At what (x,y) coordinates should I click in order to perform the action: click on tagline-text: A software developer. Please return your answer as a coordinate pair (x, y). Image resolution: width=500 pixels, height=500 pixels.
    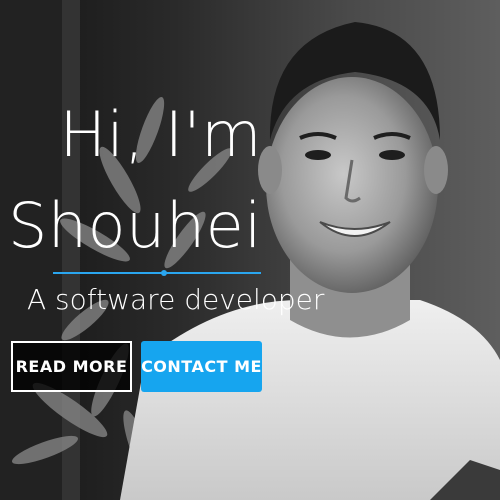
    Looking at the image, I should click on (176, 299).